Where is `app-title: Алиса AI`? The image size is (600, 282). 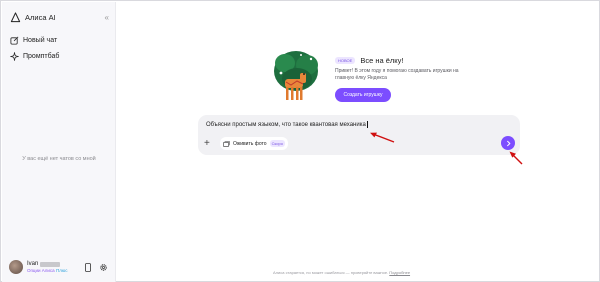 app-title: Алиса AI is located at coordinates (40, 17).